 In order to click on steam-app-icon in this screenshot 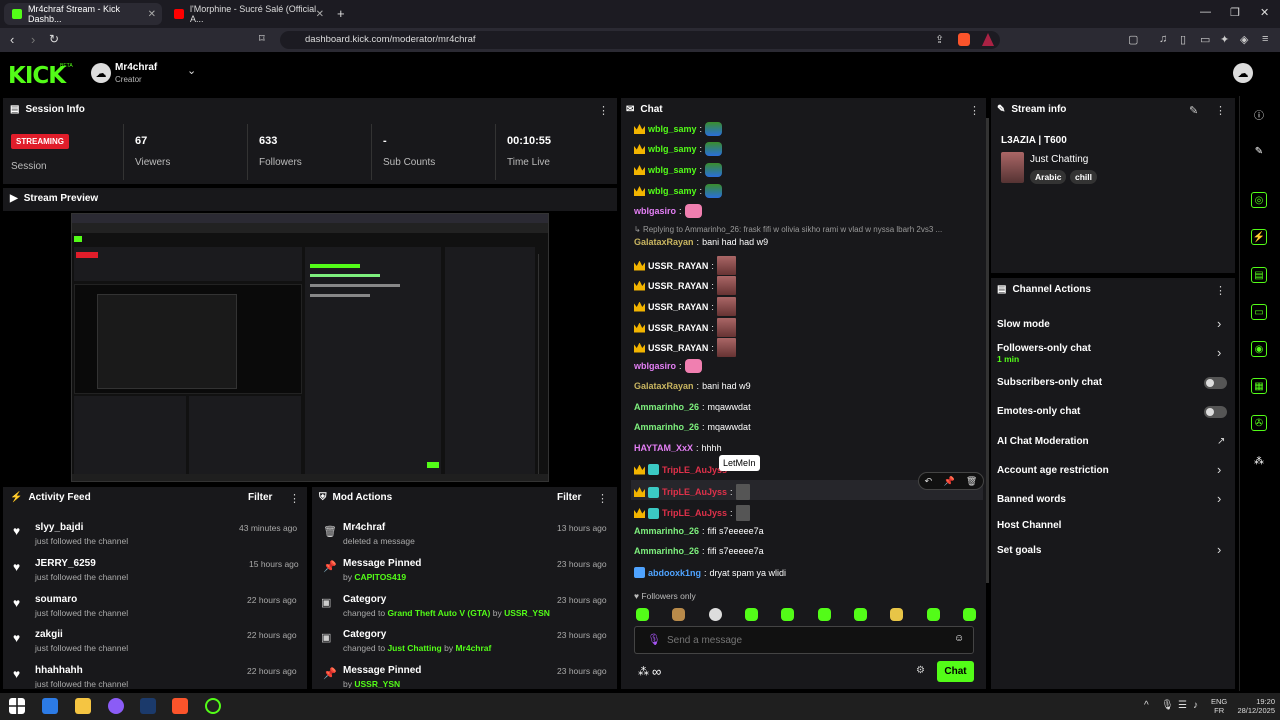, I will do `click(148, 706)`.